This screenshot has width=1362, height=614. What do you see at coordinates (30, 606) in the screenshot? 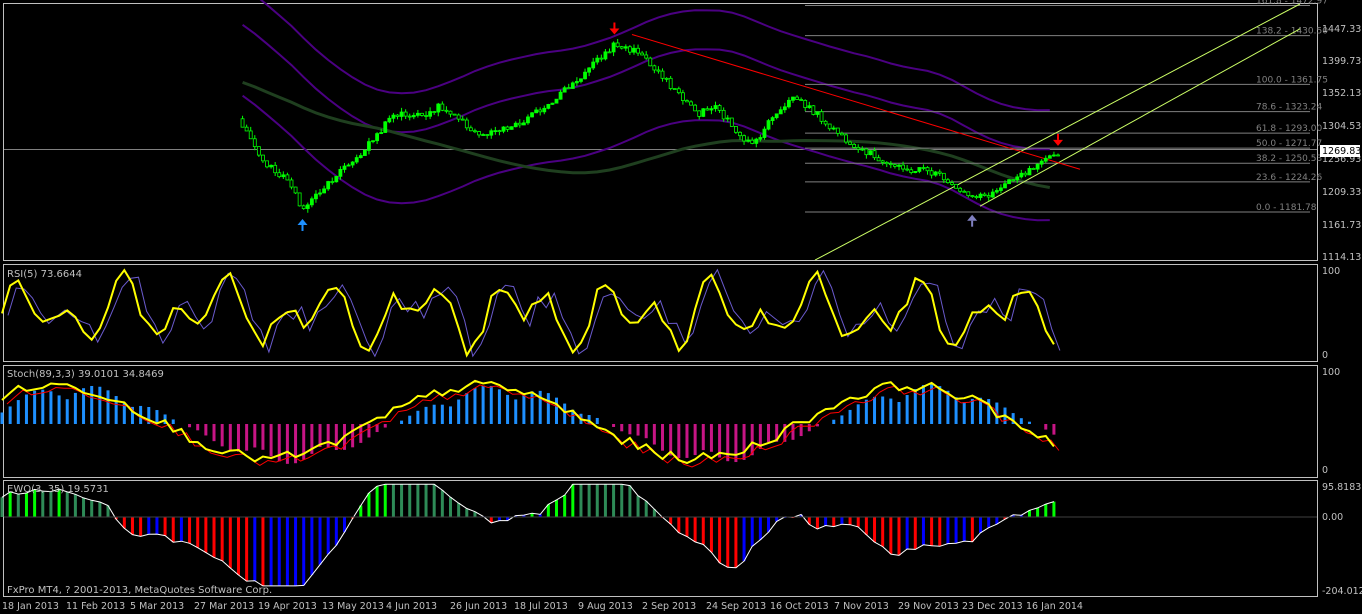
I see `x-tick: 18 Jan 2013` at bounding box center [30, 606].